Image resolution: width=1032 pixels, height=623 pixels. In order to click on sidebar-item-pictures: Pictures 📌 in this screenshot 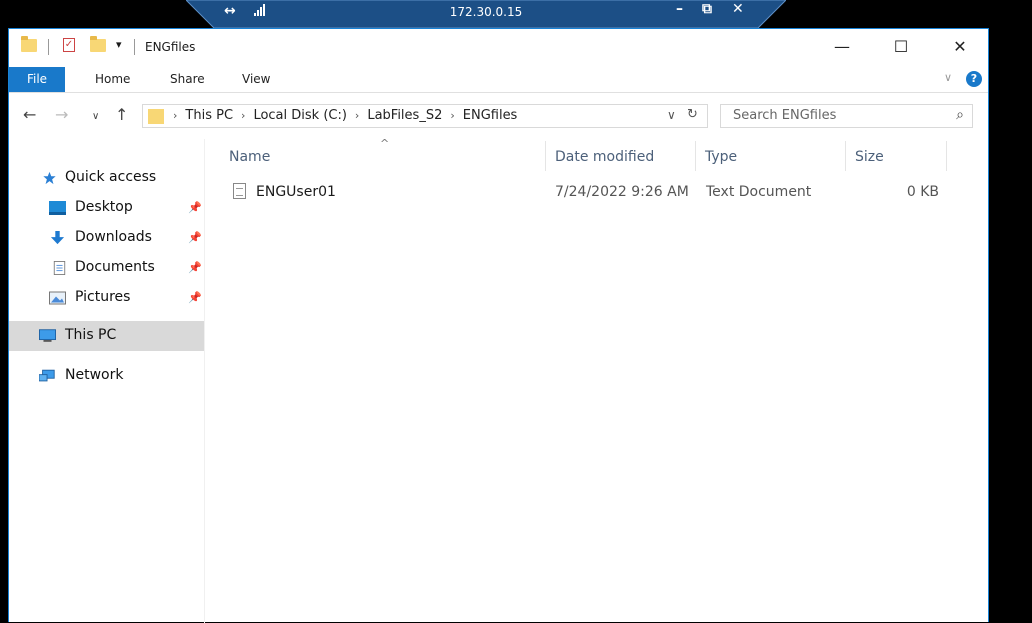, I will do `click(106, 298)`.